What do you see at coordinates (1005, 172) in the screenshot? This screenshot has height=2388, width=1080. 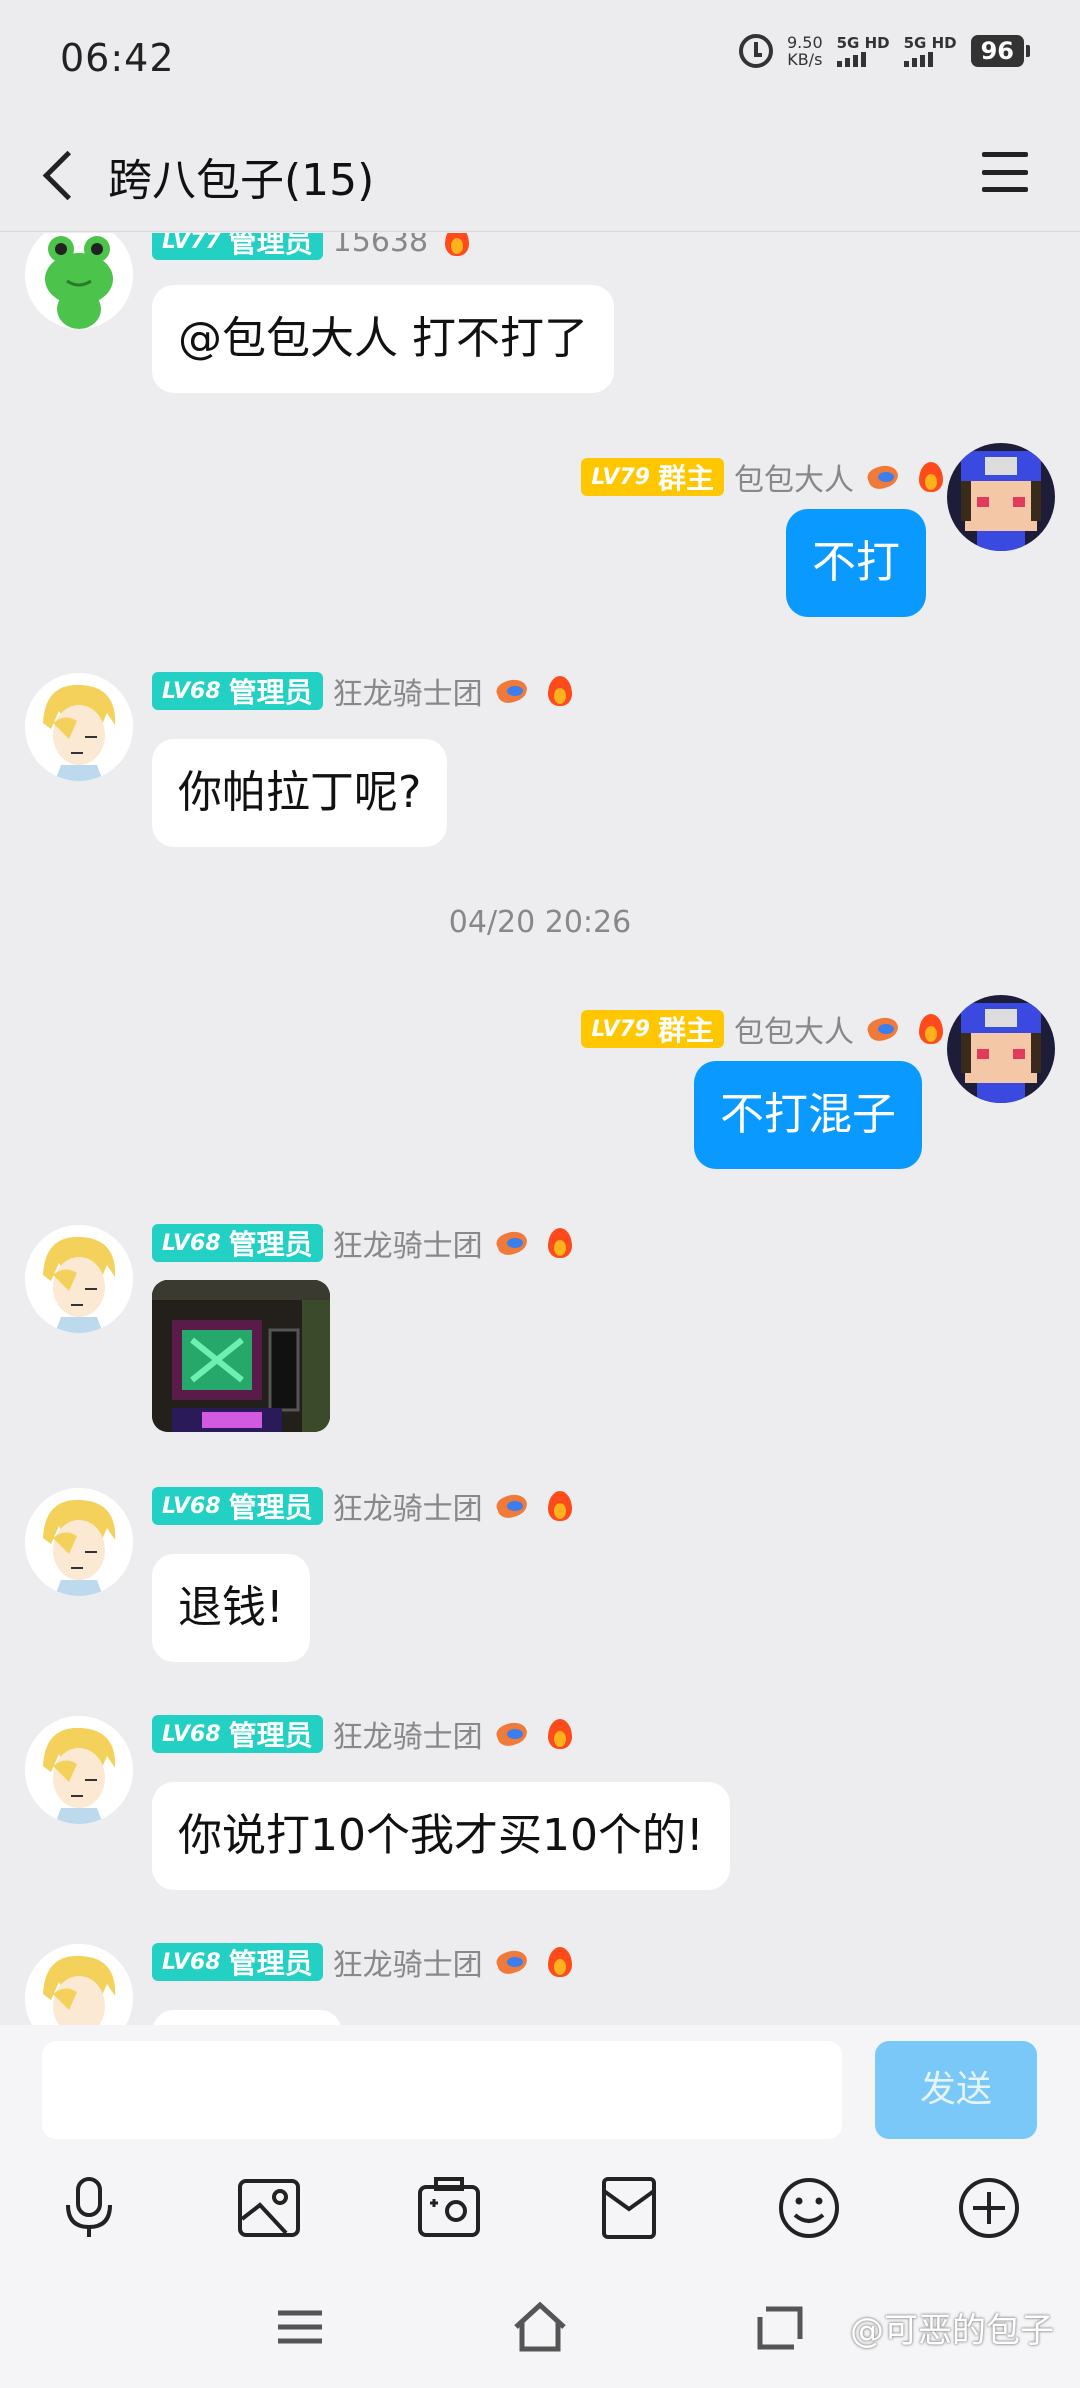 I see `menu-icon` at bounding box center [1005, 172].